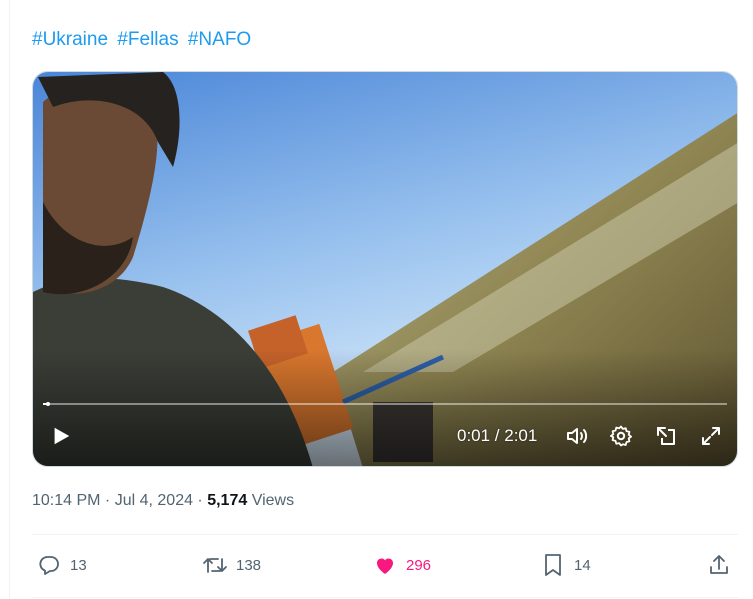 The height and width of the screenshot is (599, 753). I want to click on tweet-actions: 13 138 296 14, so click(385, 565).